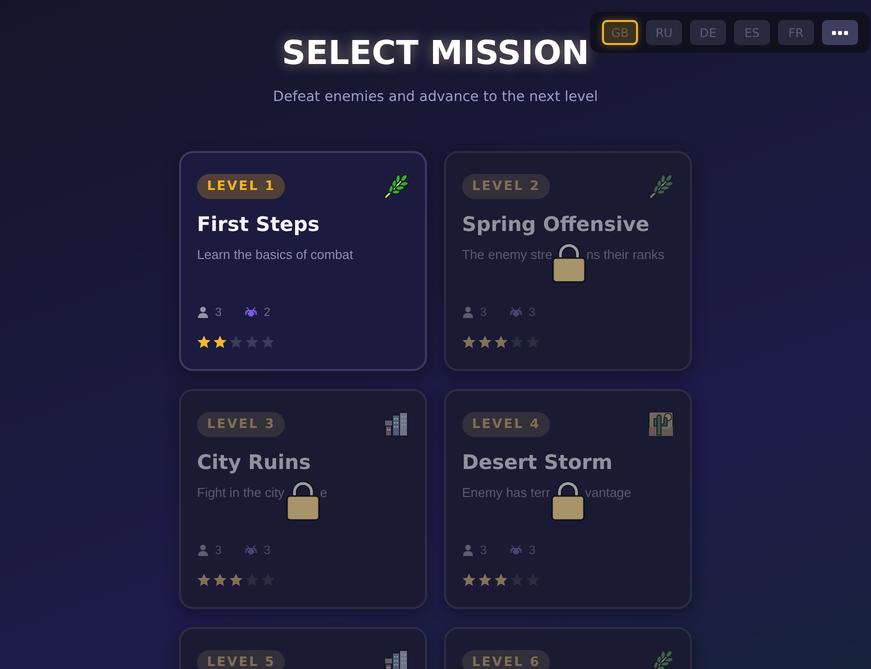 This screenshot has height=669, width=871. What do you see at coordinates (241, 659) in the screenshot?
I see `level-badge: LEVEL 5` at bounding box center [241, 659].